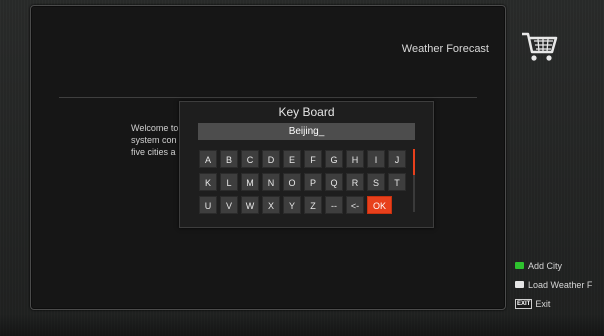 Image resolution: width=604 pixels, height=336 pixels. Describe the element at coordinates (397, 159) in the screenshot. I see `keyboard-key: J` at that location.